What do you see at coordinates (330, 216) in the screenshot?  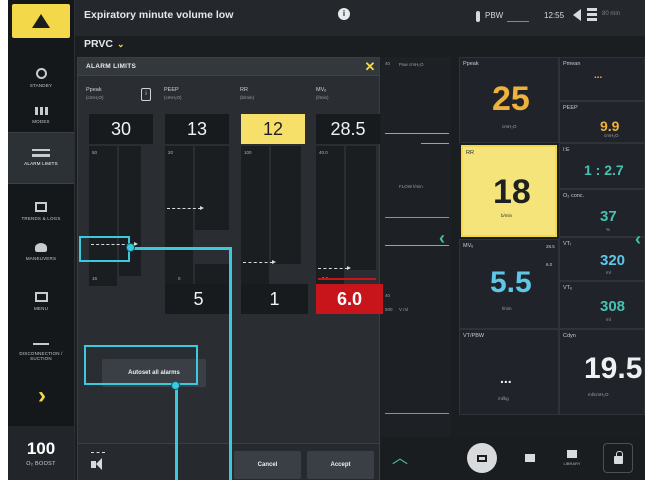 I see `mve-track` at bounding box center [330, 216].